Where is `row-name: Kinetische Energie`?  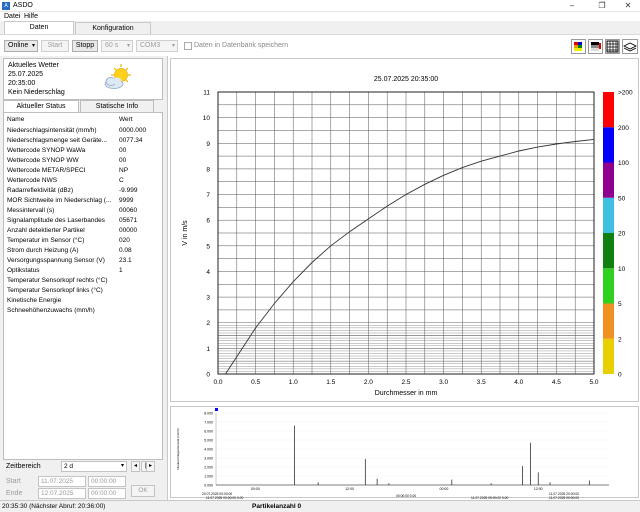 row-name: Kinetische Energie is located at coordinates (34, 300).